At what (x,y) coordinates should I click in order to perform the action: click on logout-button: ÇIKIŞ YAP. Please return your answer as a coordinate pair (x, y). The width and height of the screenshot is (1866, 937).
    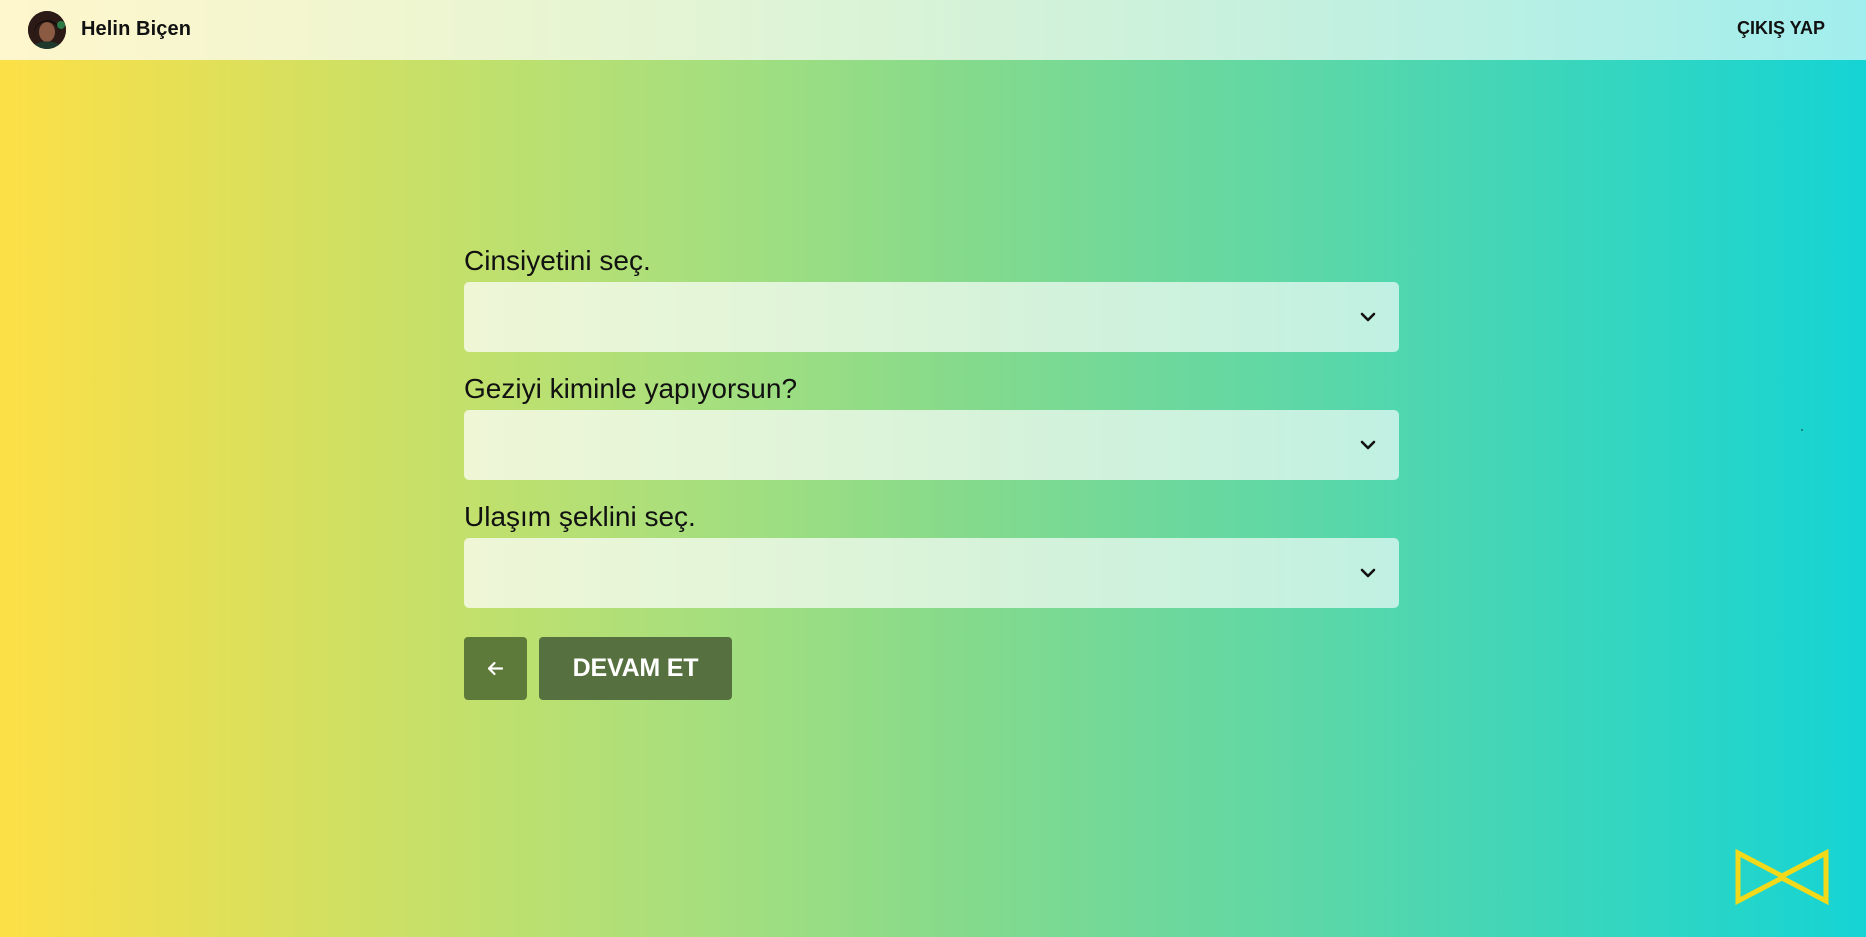
    Looking at the image, I should click on (1781, 28).